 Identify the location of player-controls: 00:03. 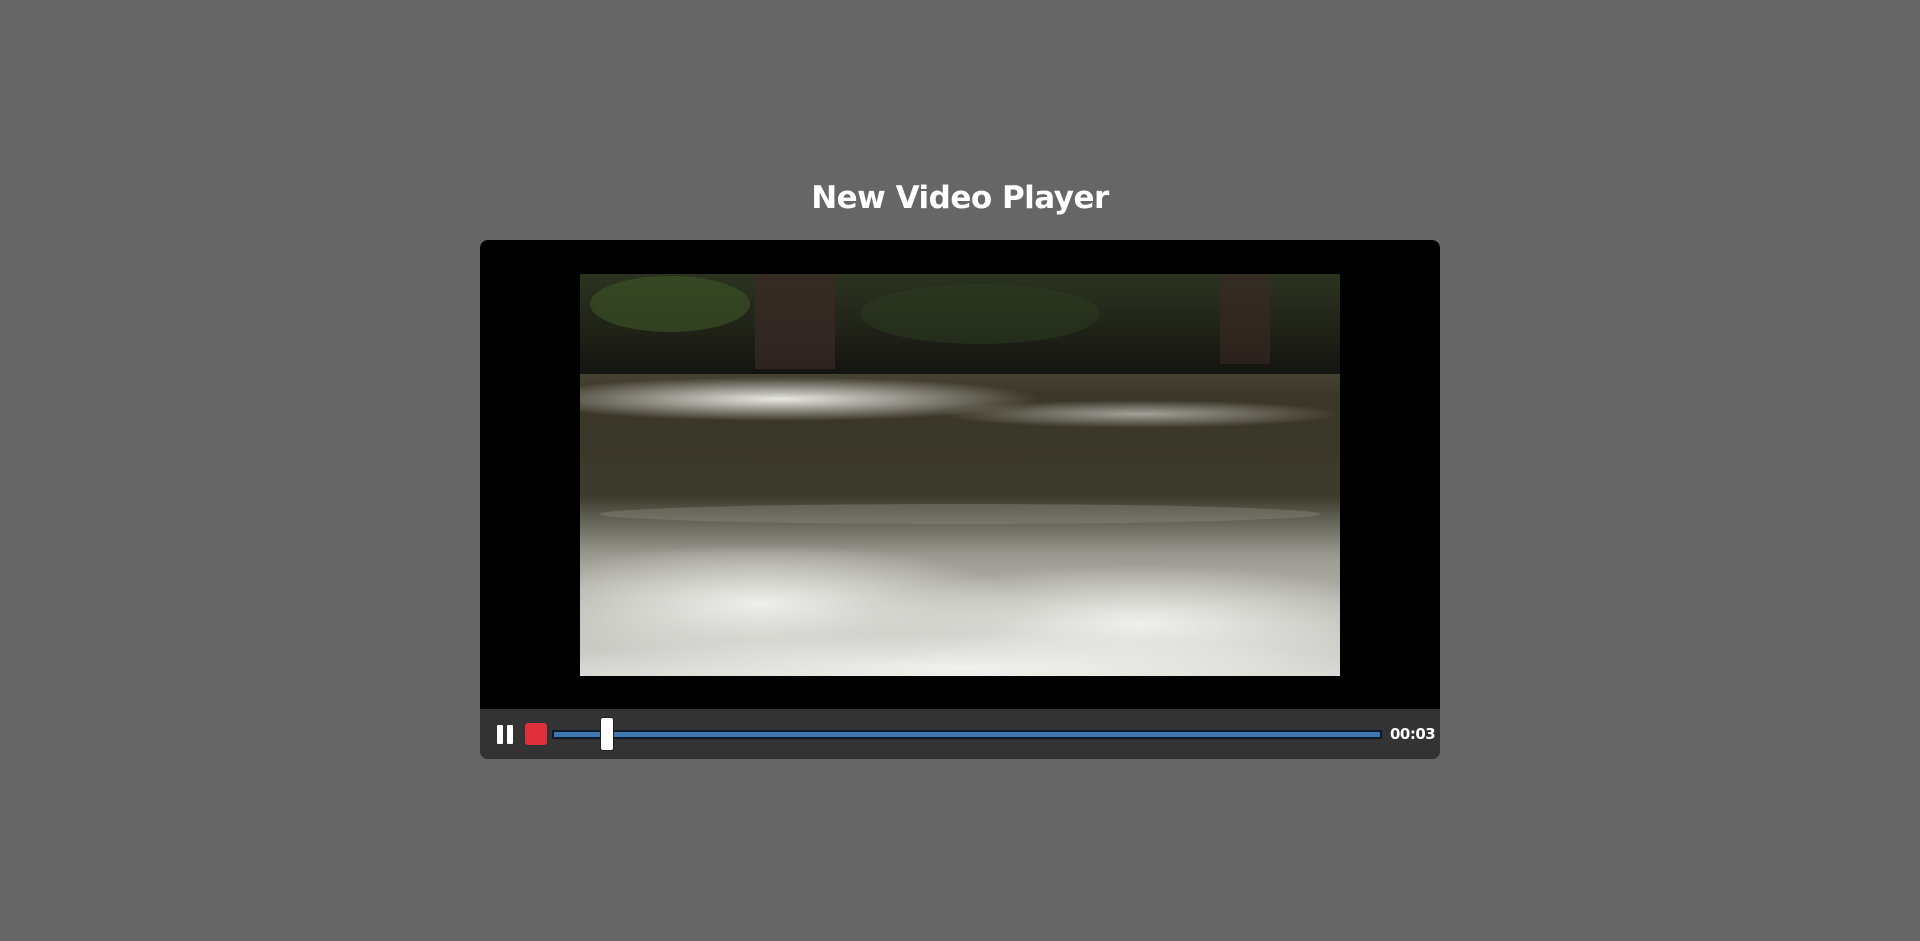
(960, 734).